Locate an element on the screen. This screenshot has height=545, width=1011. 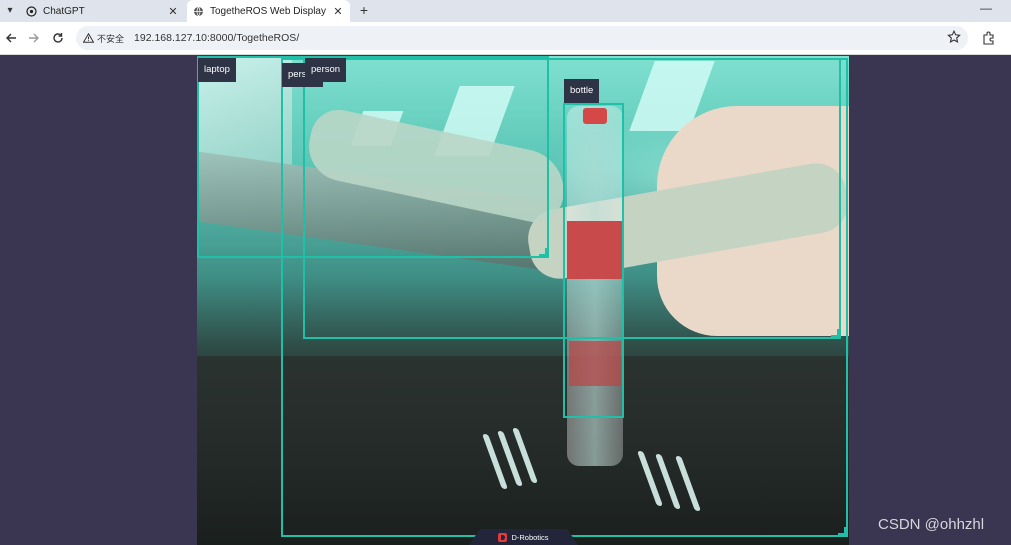
back-arrow-icon is located at coordinates (11, 38).